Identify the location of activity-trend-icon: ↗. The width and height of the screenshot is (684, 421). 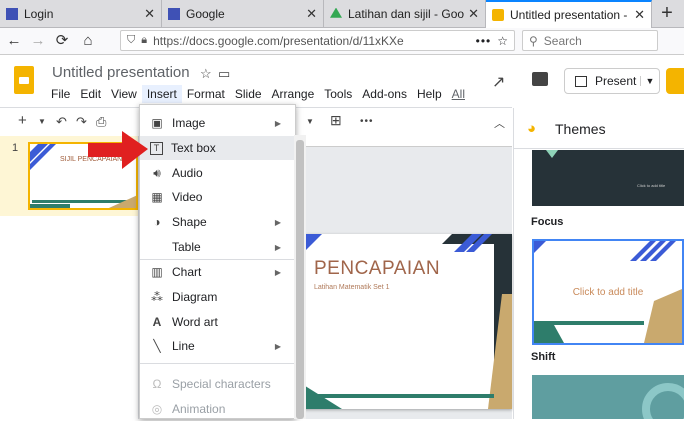
(498, 82).